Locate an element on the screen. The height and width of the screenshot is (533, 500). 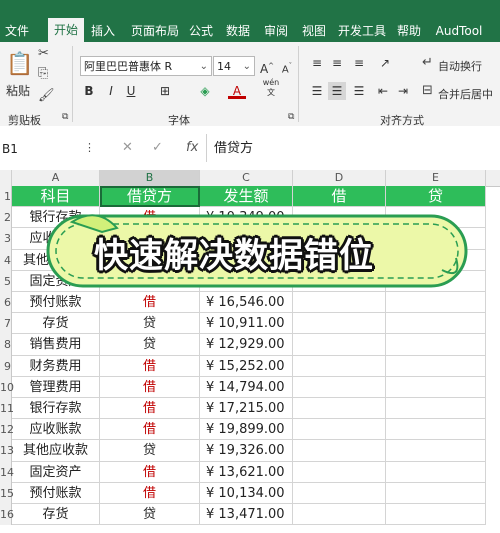
name-box-dropdown-icon: ⋮ is located at coordinates (89, 147).